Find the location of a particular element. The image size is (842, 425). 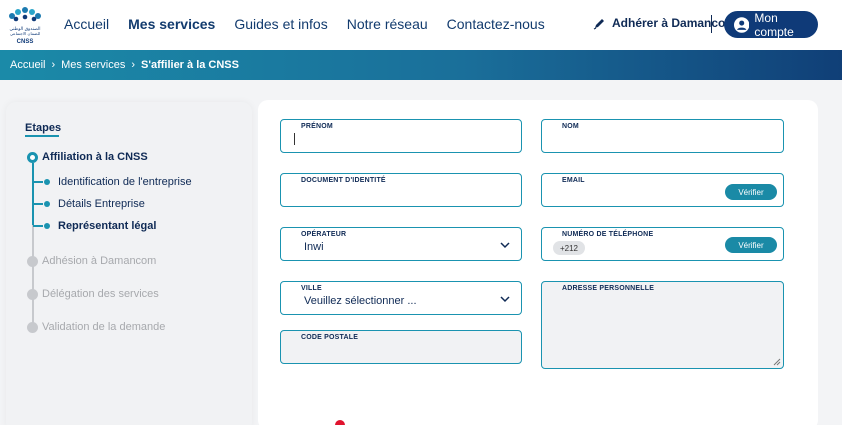

phone-prefix-badge: +212 is located at coordinates (569, 248).